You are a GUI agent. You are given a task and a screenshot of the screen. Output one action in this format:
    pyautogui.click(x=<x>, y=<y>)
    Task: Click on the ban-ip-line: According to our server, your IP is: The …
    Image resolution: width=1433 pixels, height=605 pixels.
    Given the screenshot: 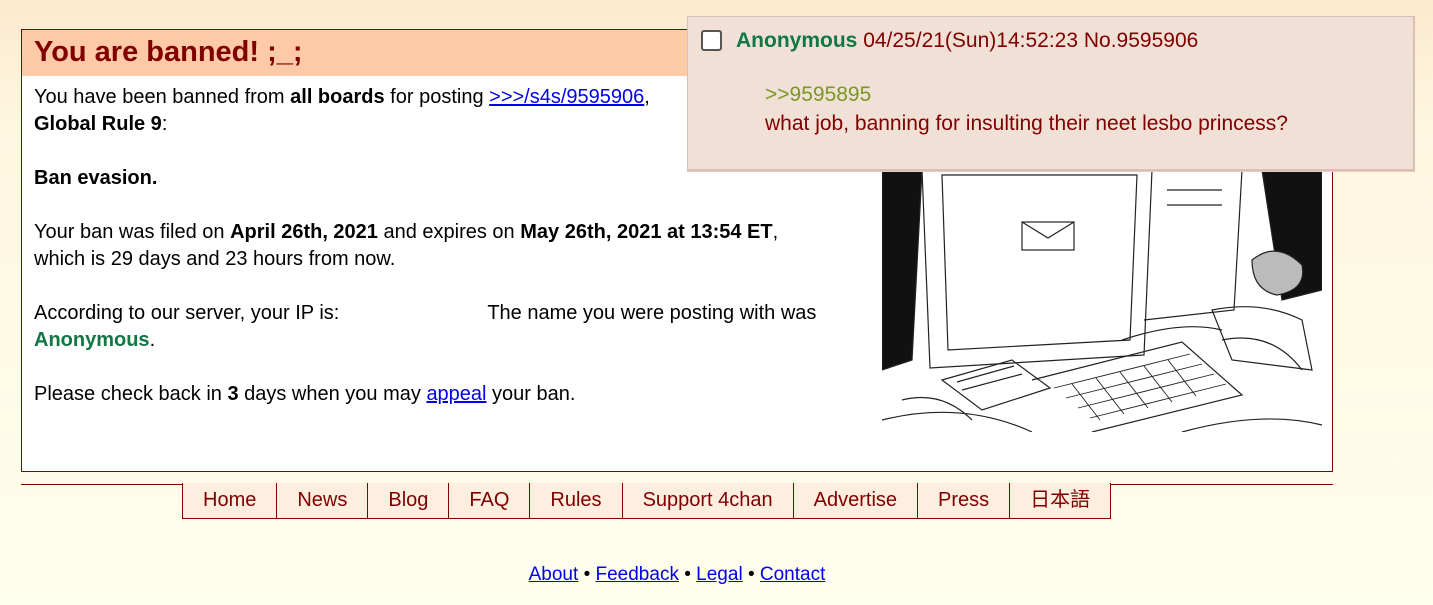 What is the action you would take?
    pyautogui.click(x=454, y=327)
    